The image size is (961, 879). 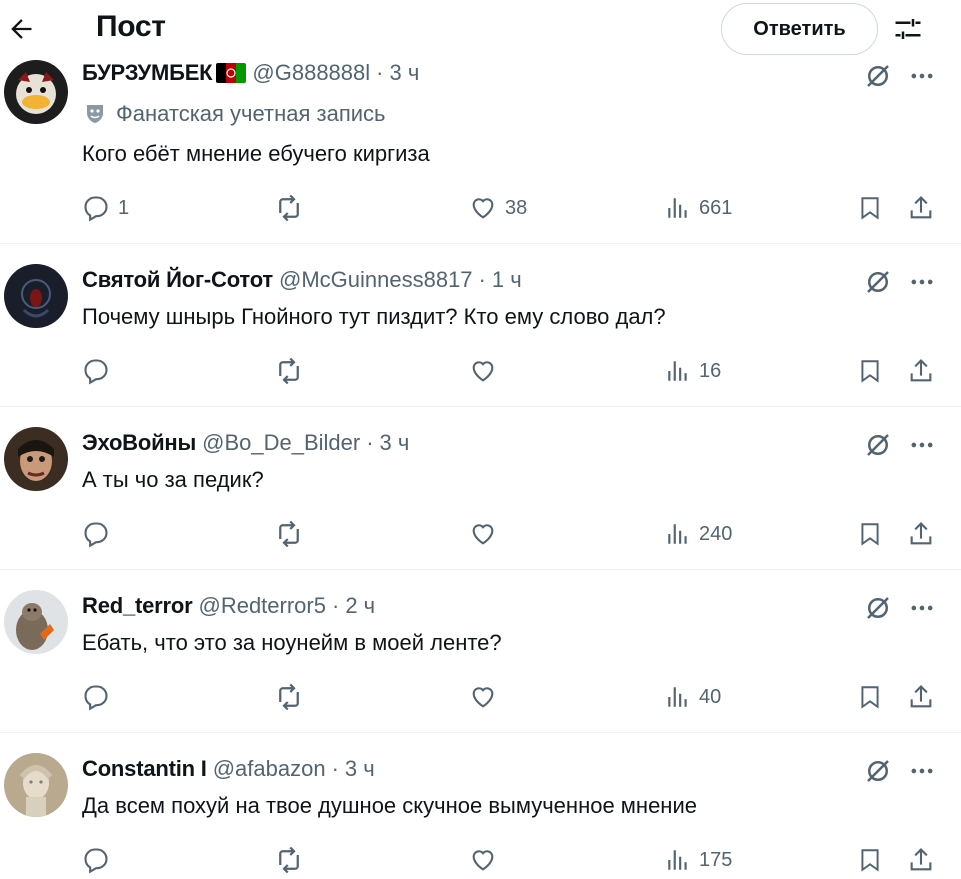 What do you see at coordinates (21, 29) in the screenshot?
I see `back-button` at bounding box center [21, 29].